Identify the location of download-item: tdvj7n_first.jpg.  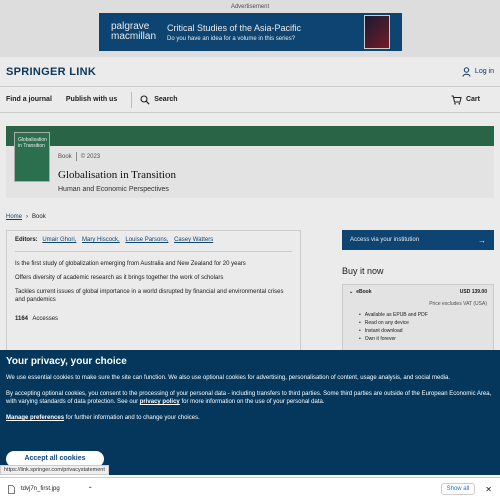
(34, 489).